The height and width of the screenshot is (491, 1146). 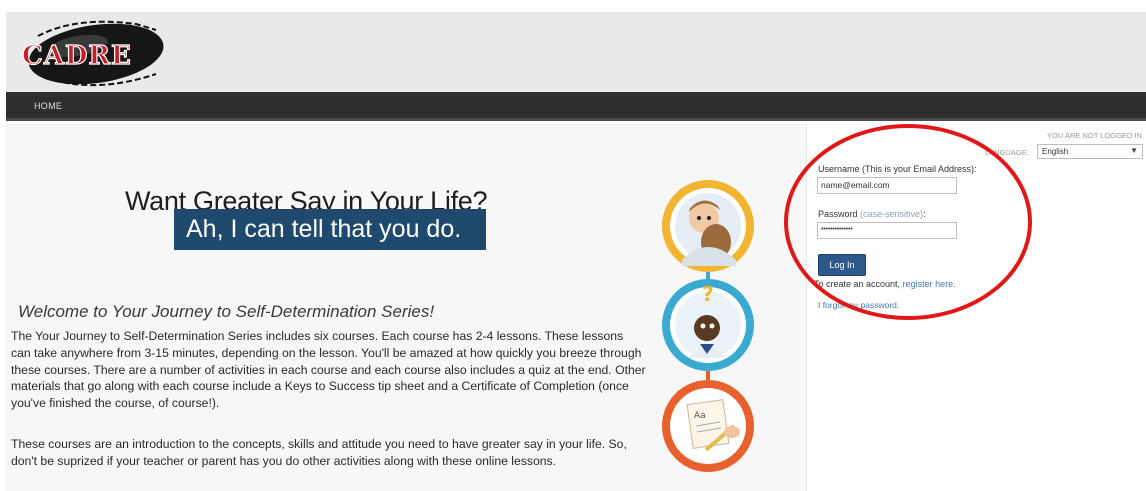 What do you see at coordinates (838, 214) in the screenshot?
I see `password-label-text: Password` at bounding box center [838, 214].